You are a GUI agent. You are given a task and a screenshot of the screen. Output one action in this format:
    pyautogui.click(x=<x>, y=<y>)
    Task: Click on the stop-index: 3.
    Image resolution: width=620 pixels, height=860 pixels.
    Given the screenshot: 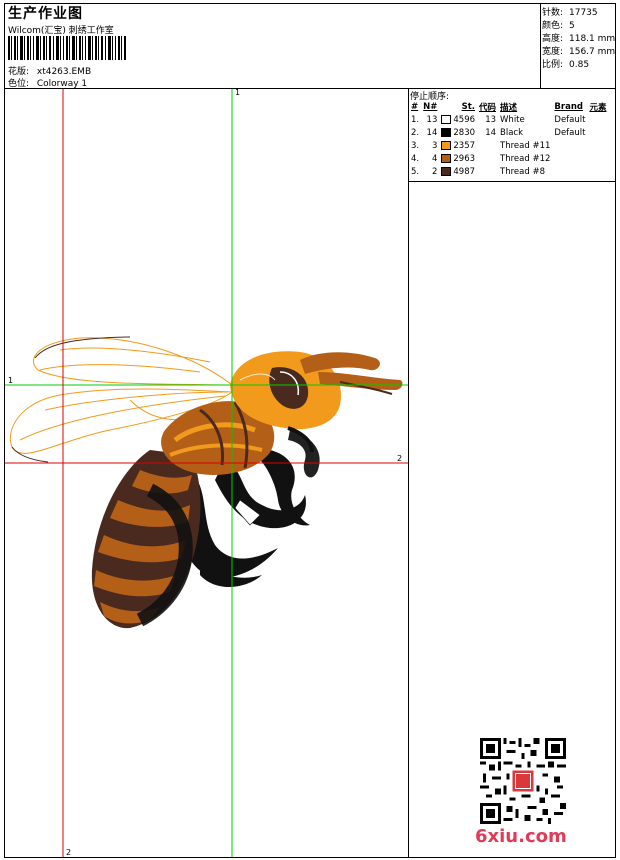 What is the action you would take?
    pyautogui.click(x=415, y=145)
    